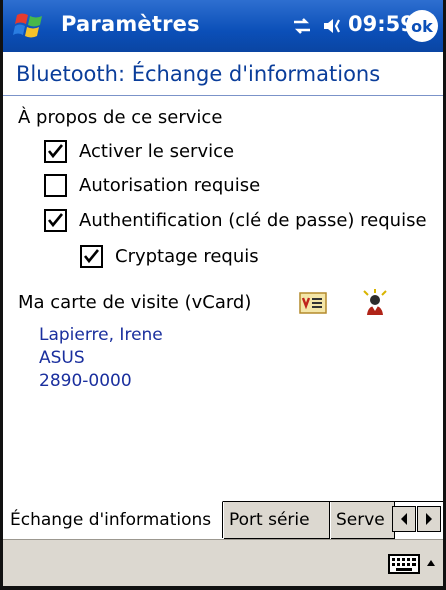 The image size is (446, 590). What do you see at coordinates (223, 562) in the screenshot?
I see `command-bar` at bounding box center [223, 562].